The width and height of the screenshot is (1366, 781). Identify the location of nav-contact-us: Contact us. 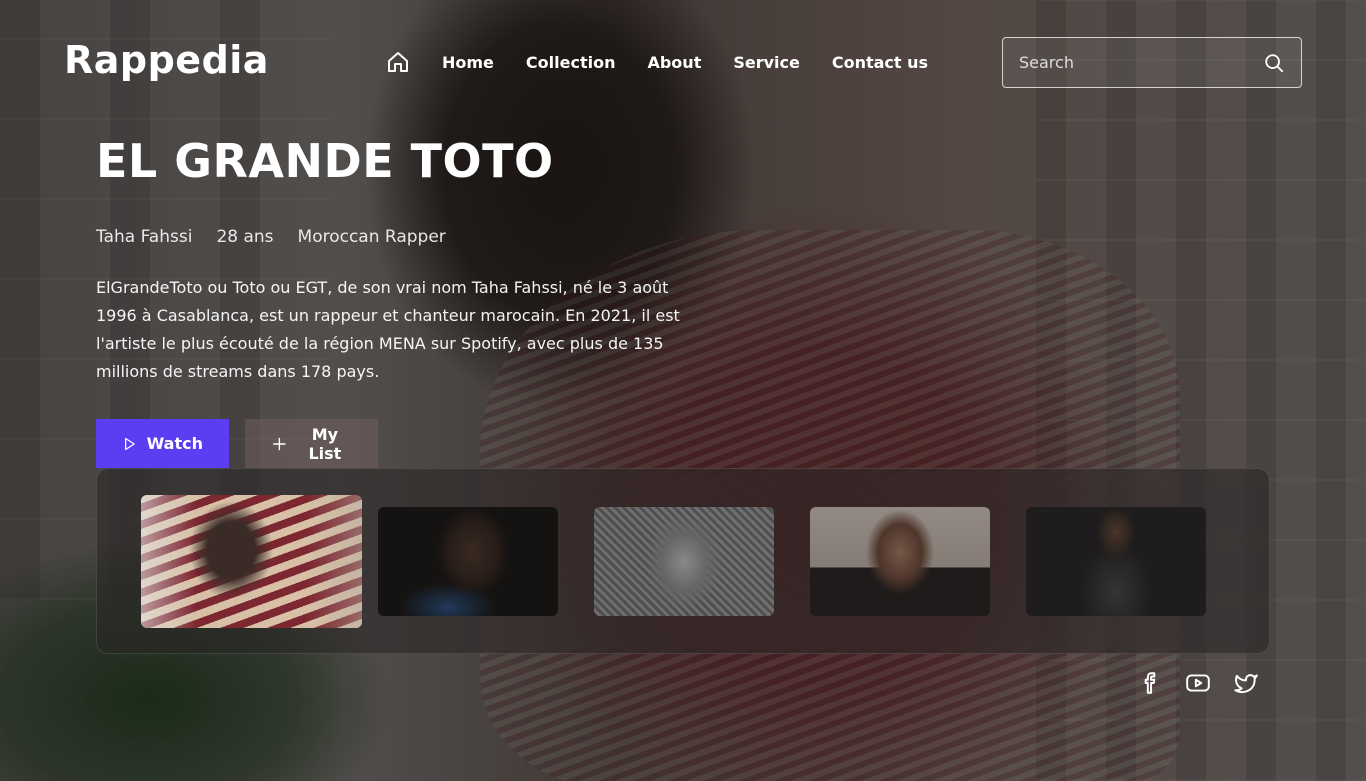
(880, 62).